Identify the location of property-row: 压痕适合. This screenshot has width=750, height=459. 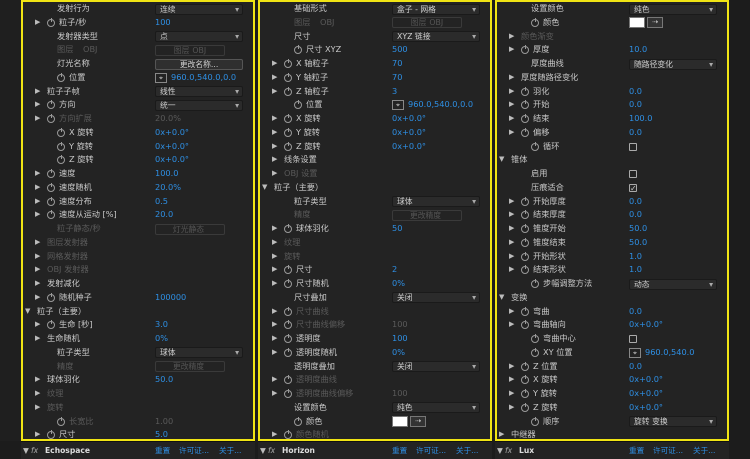
(612, 188).